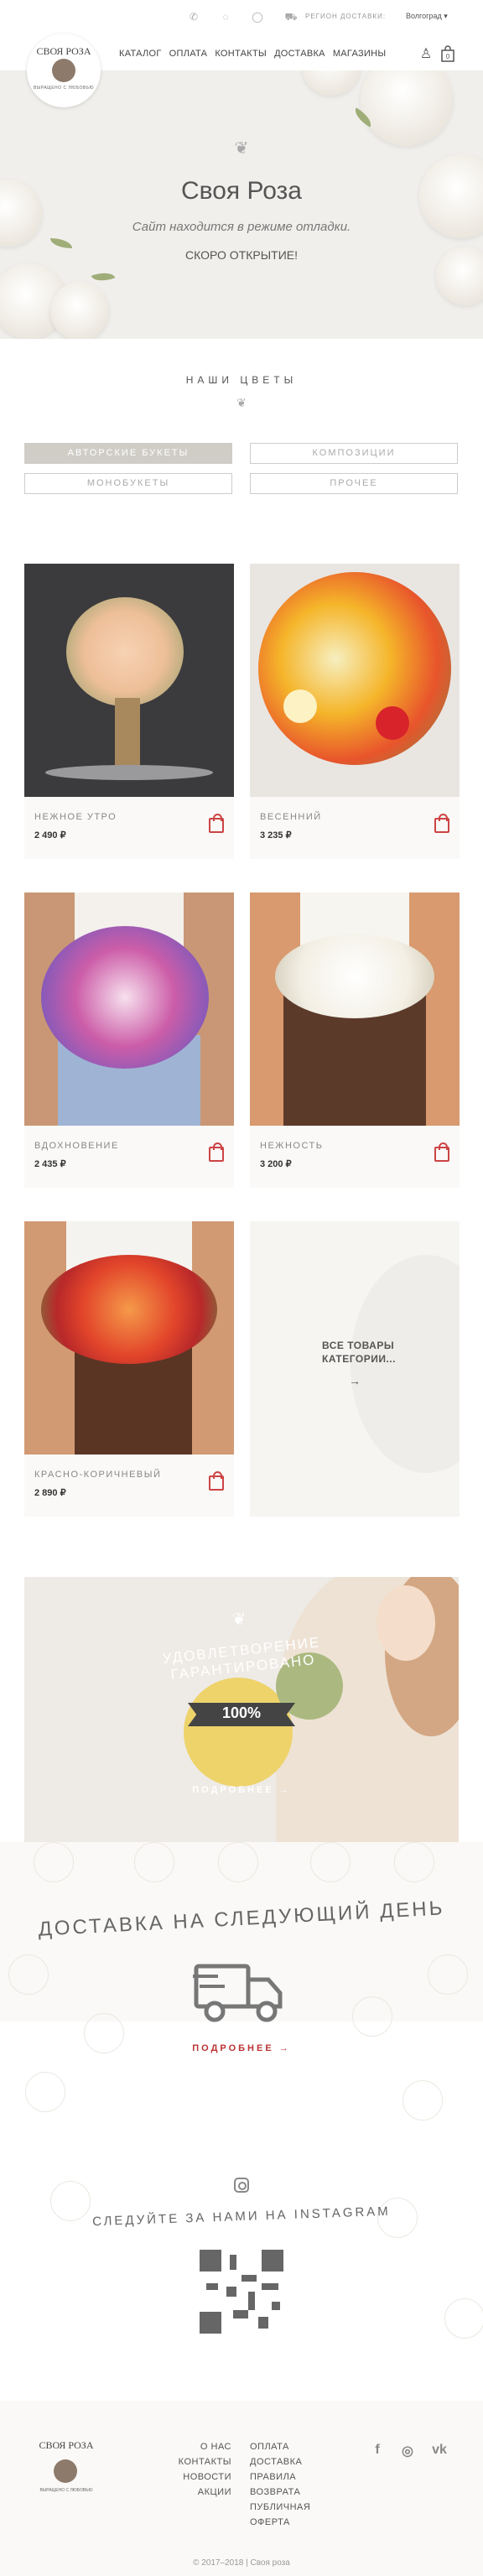 The width and height of the screenshot is (483, 2576). Describe the element at coordinates (355, 1369) in the screenshot. I see `all-products-card: ВСЕ ТОВАРЫ КАТЕГОРИИ... →` at that location.